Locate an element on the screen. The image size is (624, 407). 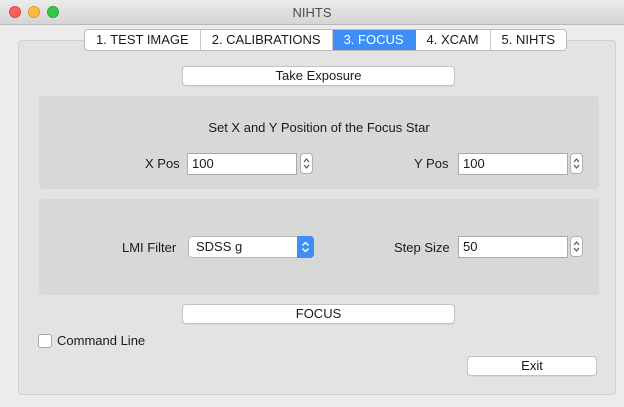
focus-button: FOCUS is located at coordinates (318, 314).